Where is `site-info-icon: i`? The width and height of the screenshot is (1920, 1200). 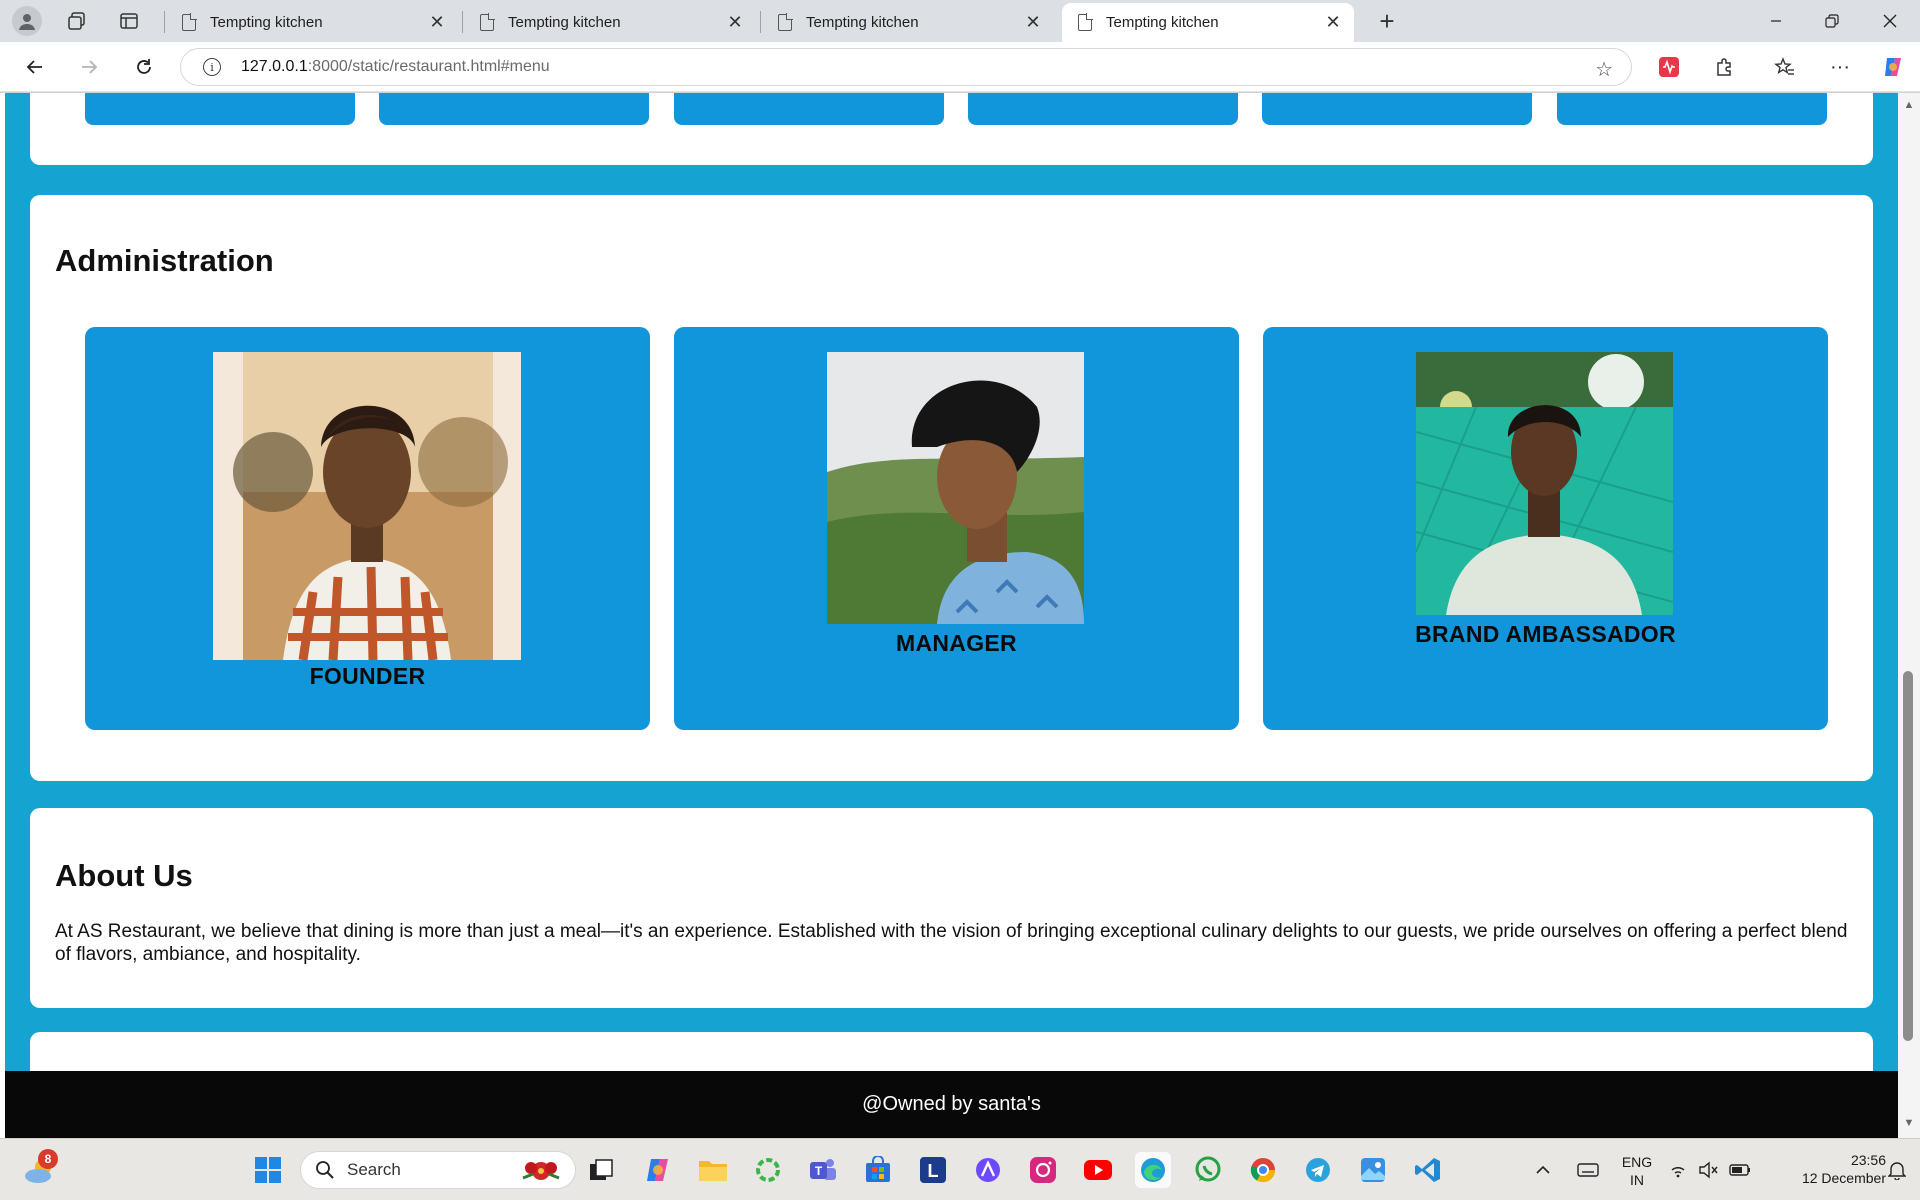
site-info-icon: i is located at coordinates (212, 67).